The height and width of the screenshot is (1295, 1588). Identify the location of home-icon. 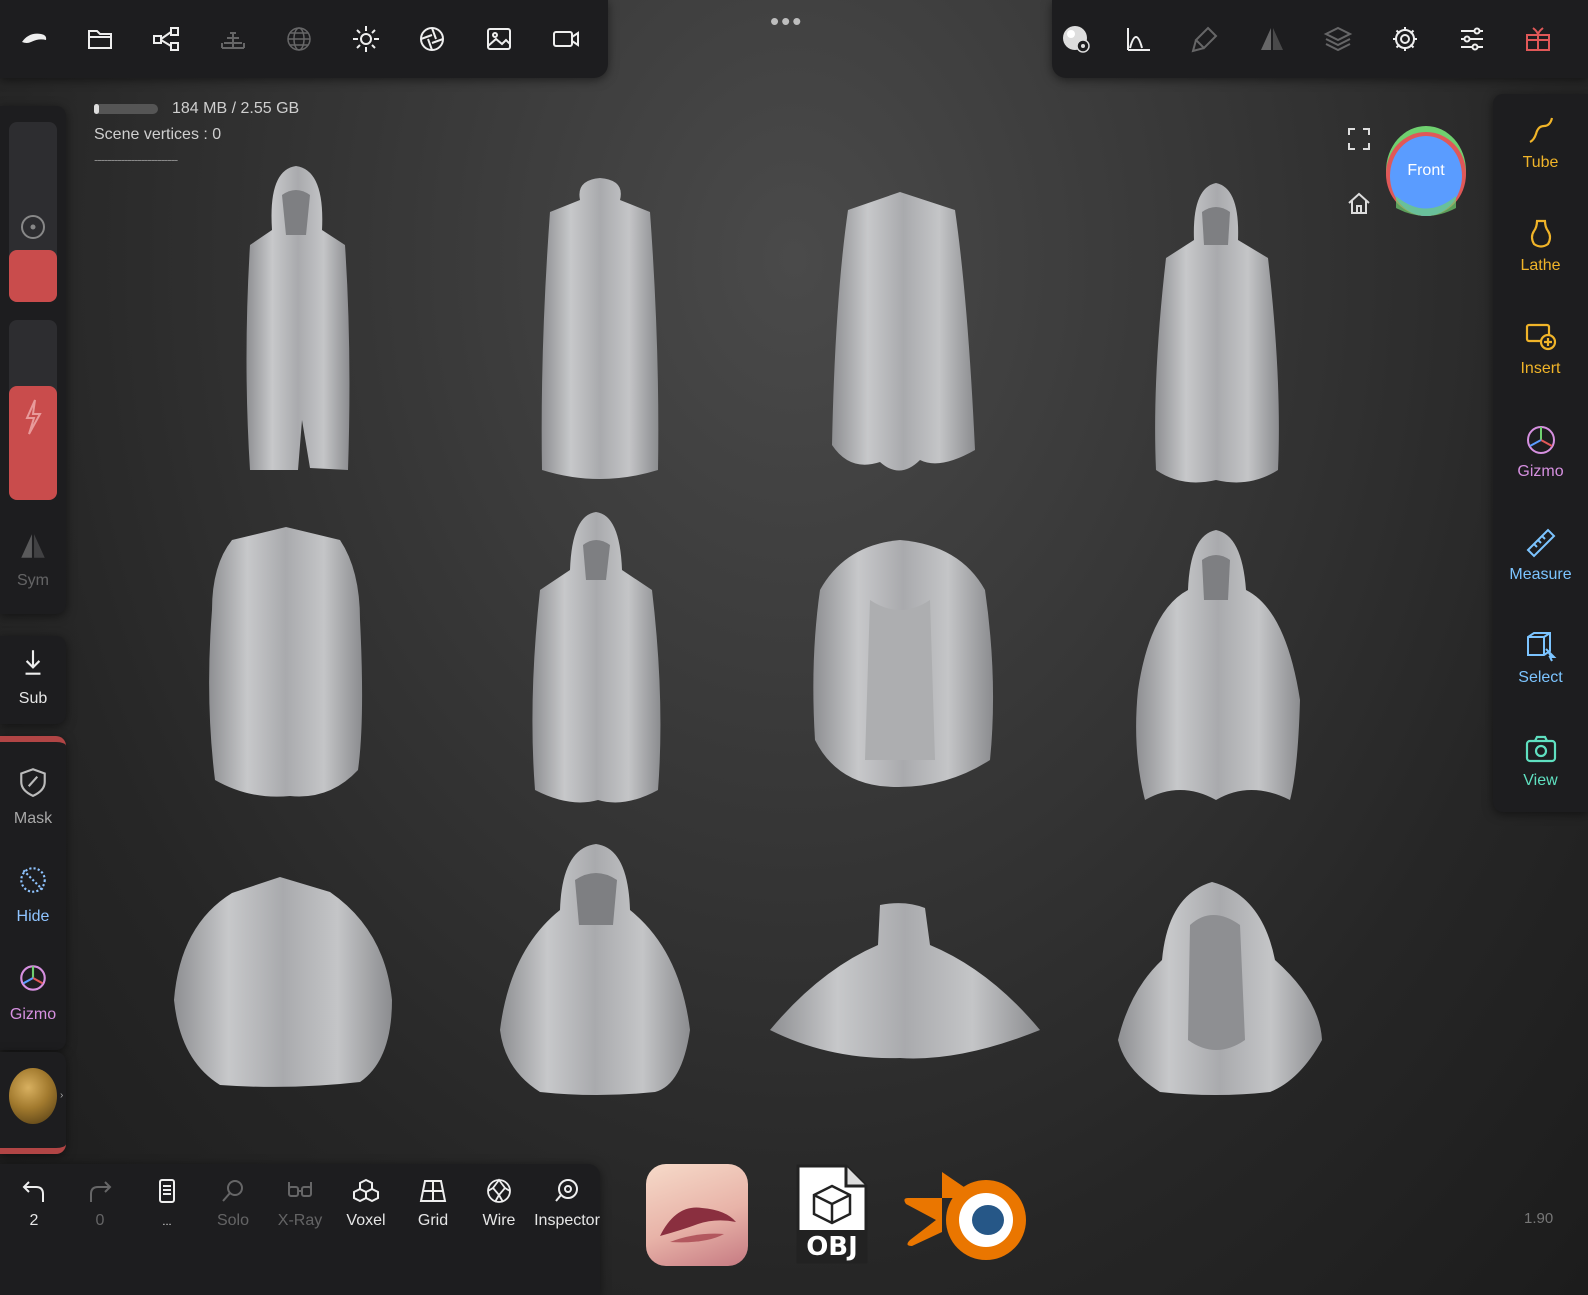
(1359, 203).